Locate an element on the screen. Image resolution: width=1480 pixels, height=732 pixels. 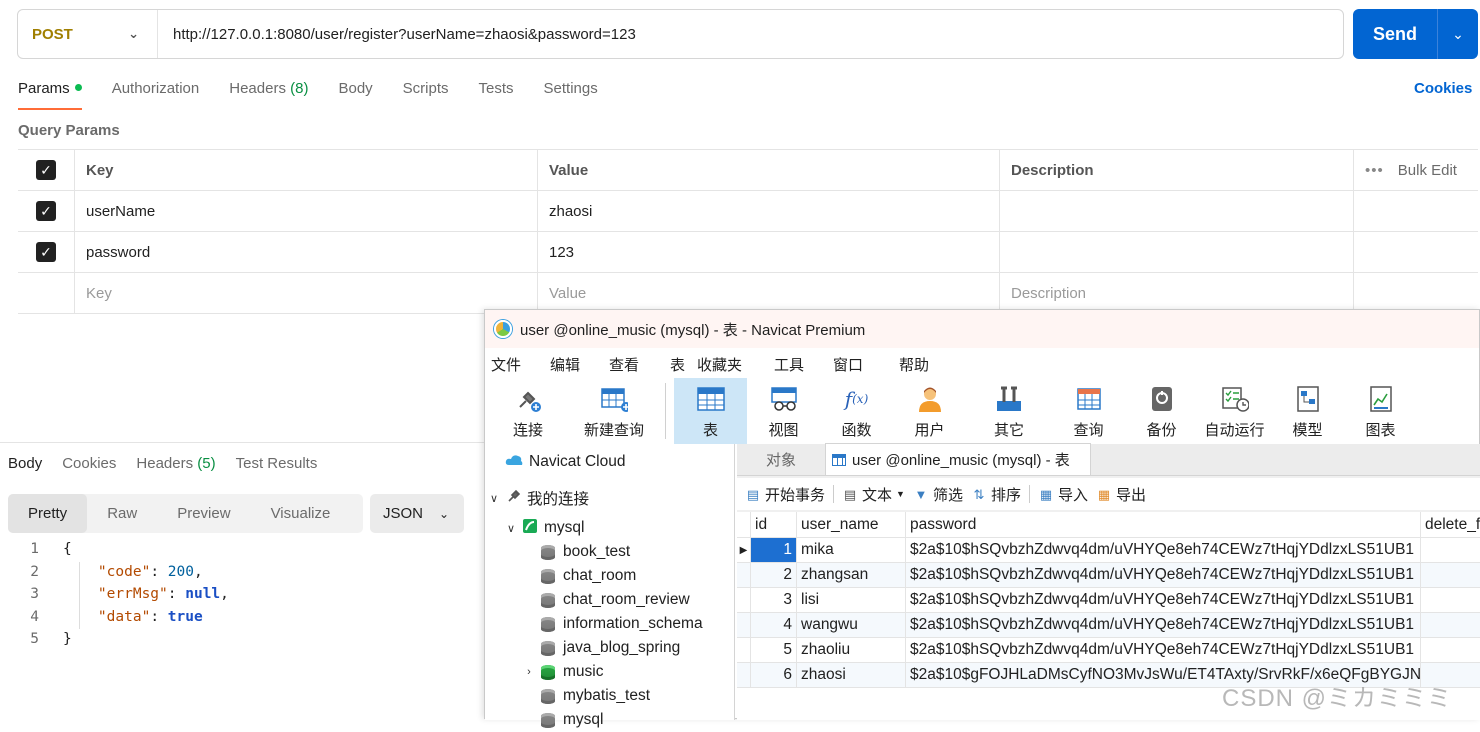
toolbar-query: 查询 is located at coordinates (1088, 411).